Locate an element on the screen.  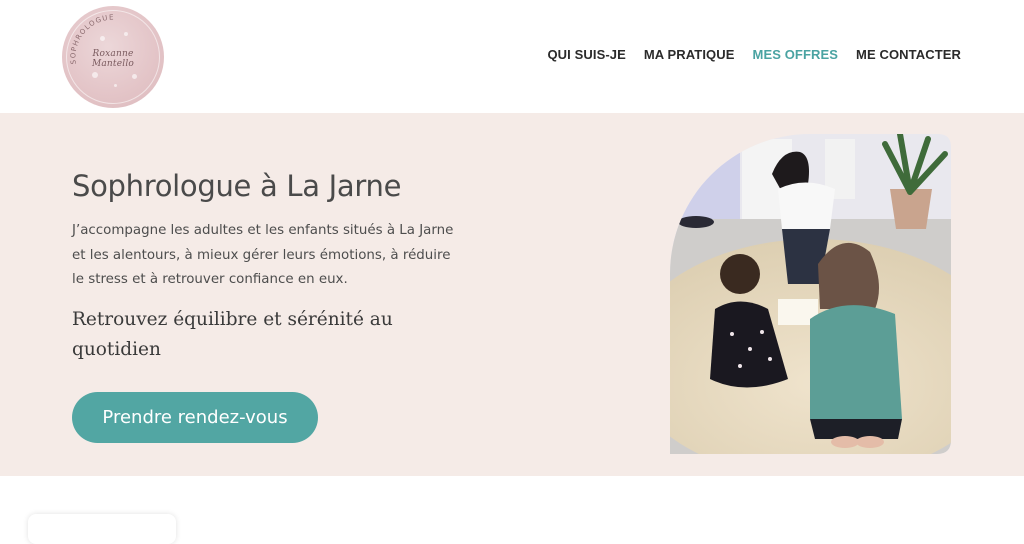
content-card is located at coordinates (102, 529).